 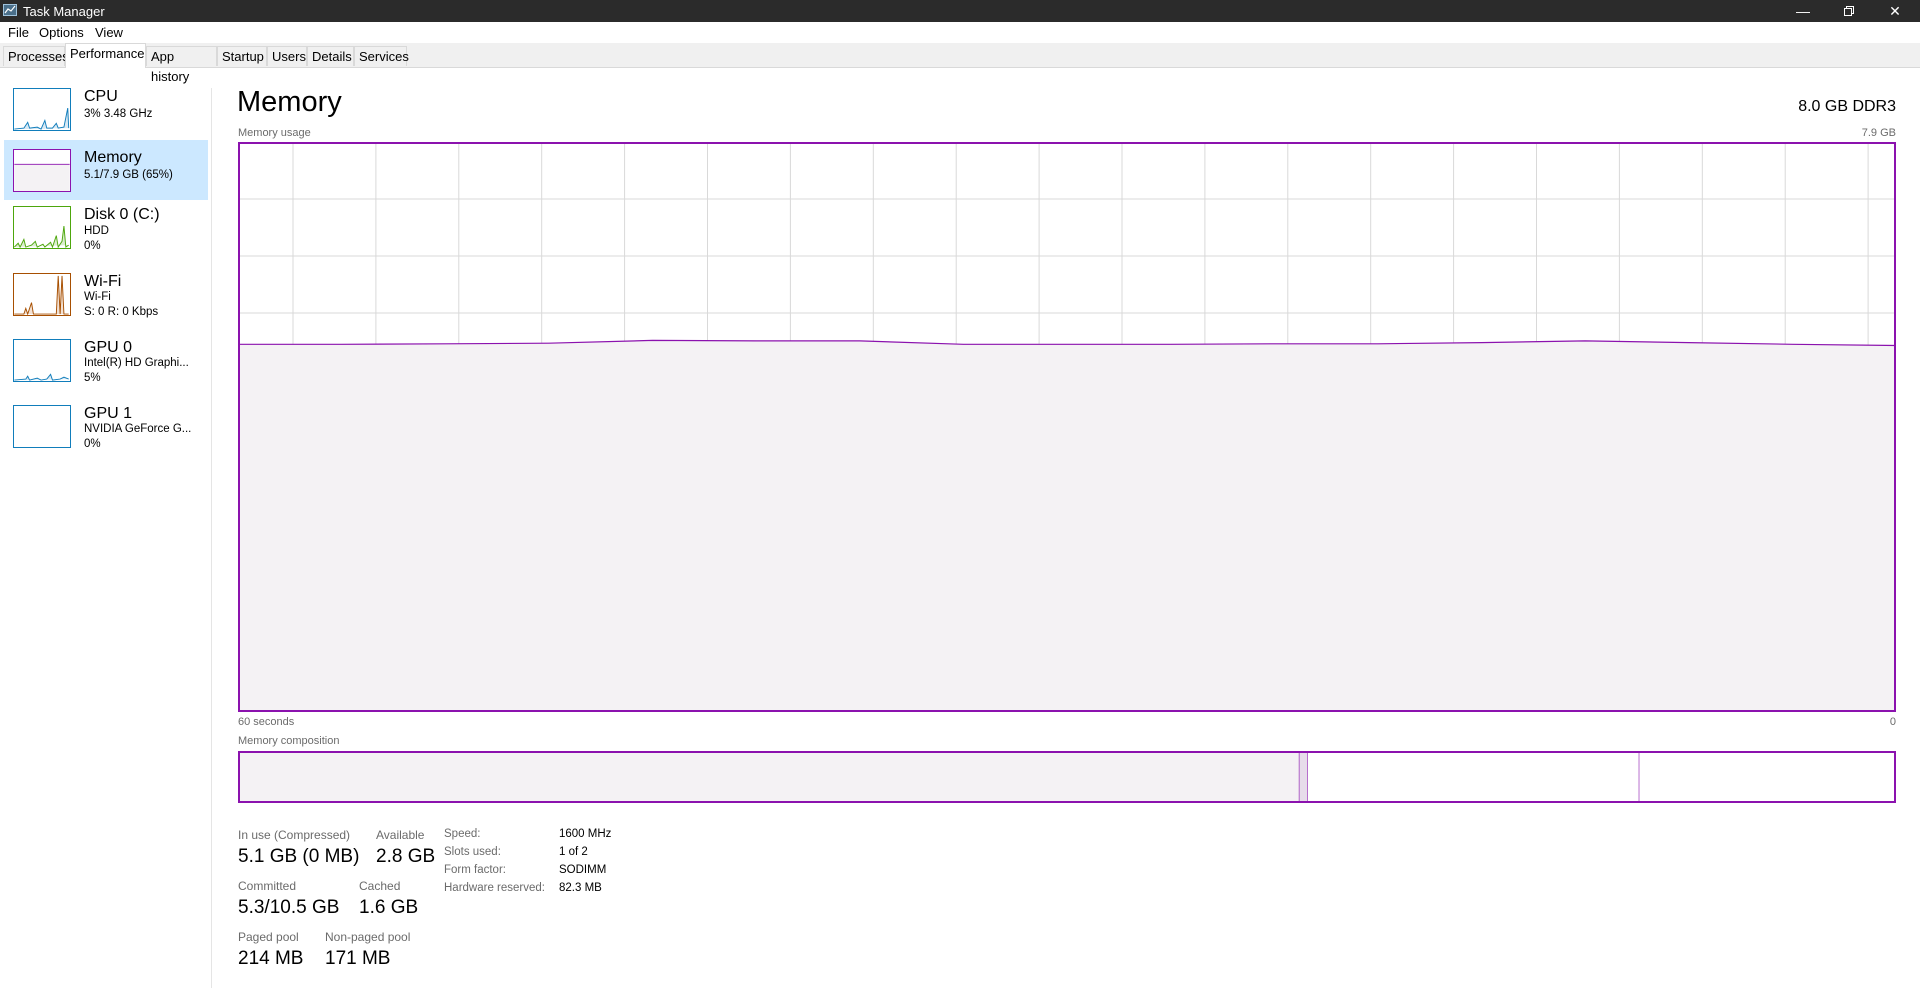 What do you see at coordinates (769, 777) in the screenshot?
I see `composition-in-use` at bounding box center [769, 777].